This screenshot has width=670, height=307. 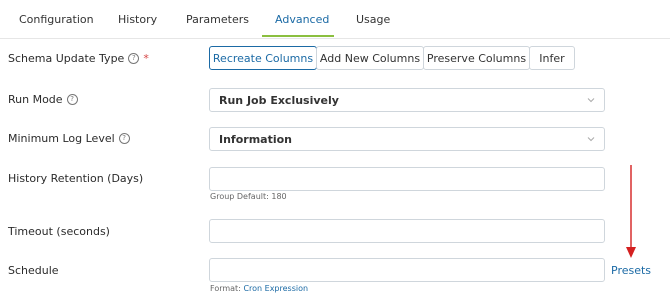 What do you see at coordinates (631, 211) in the screenshot?
I see `red-down-arrow` at bounding box center [631, 211].